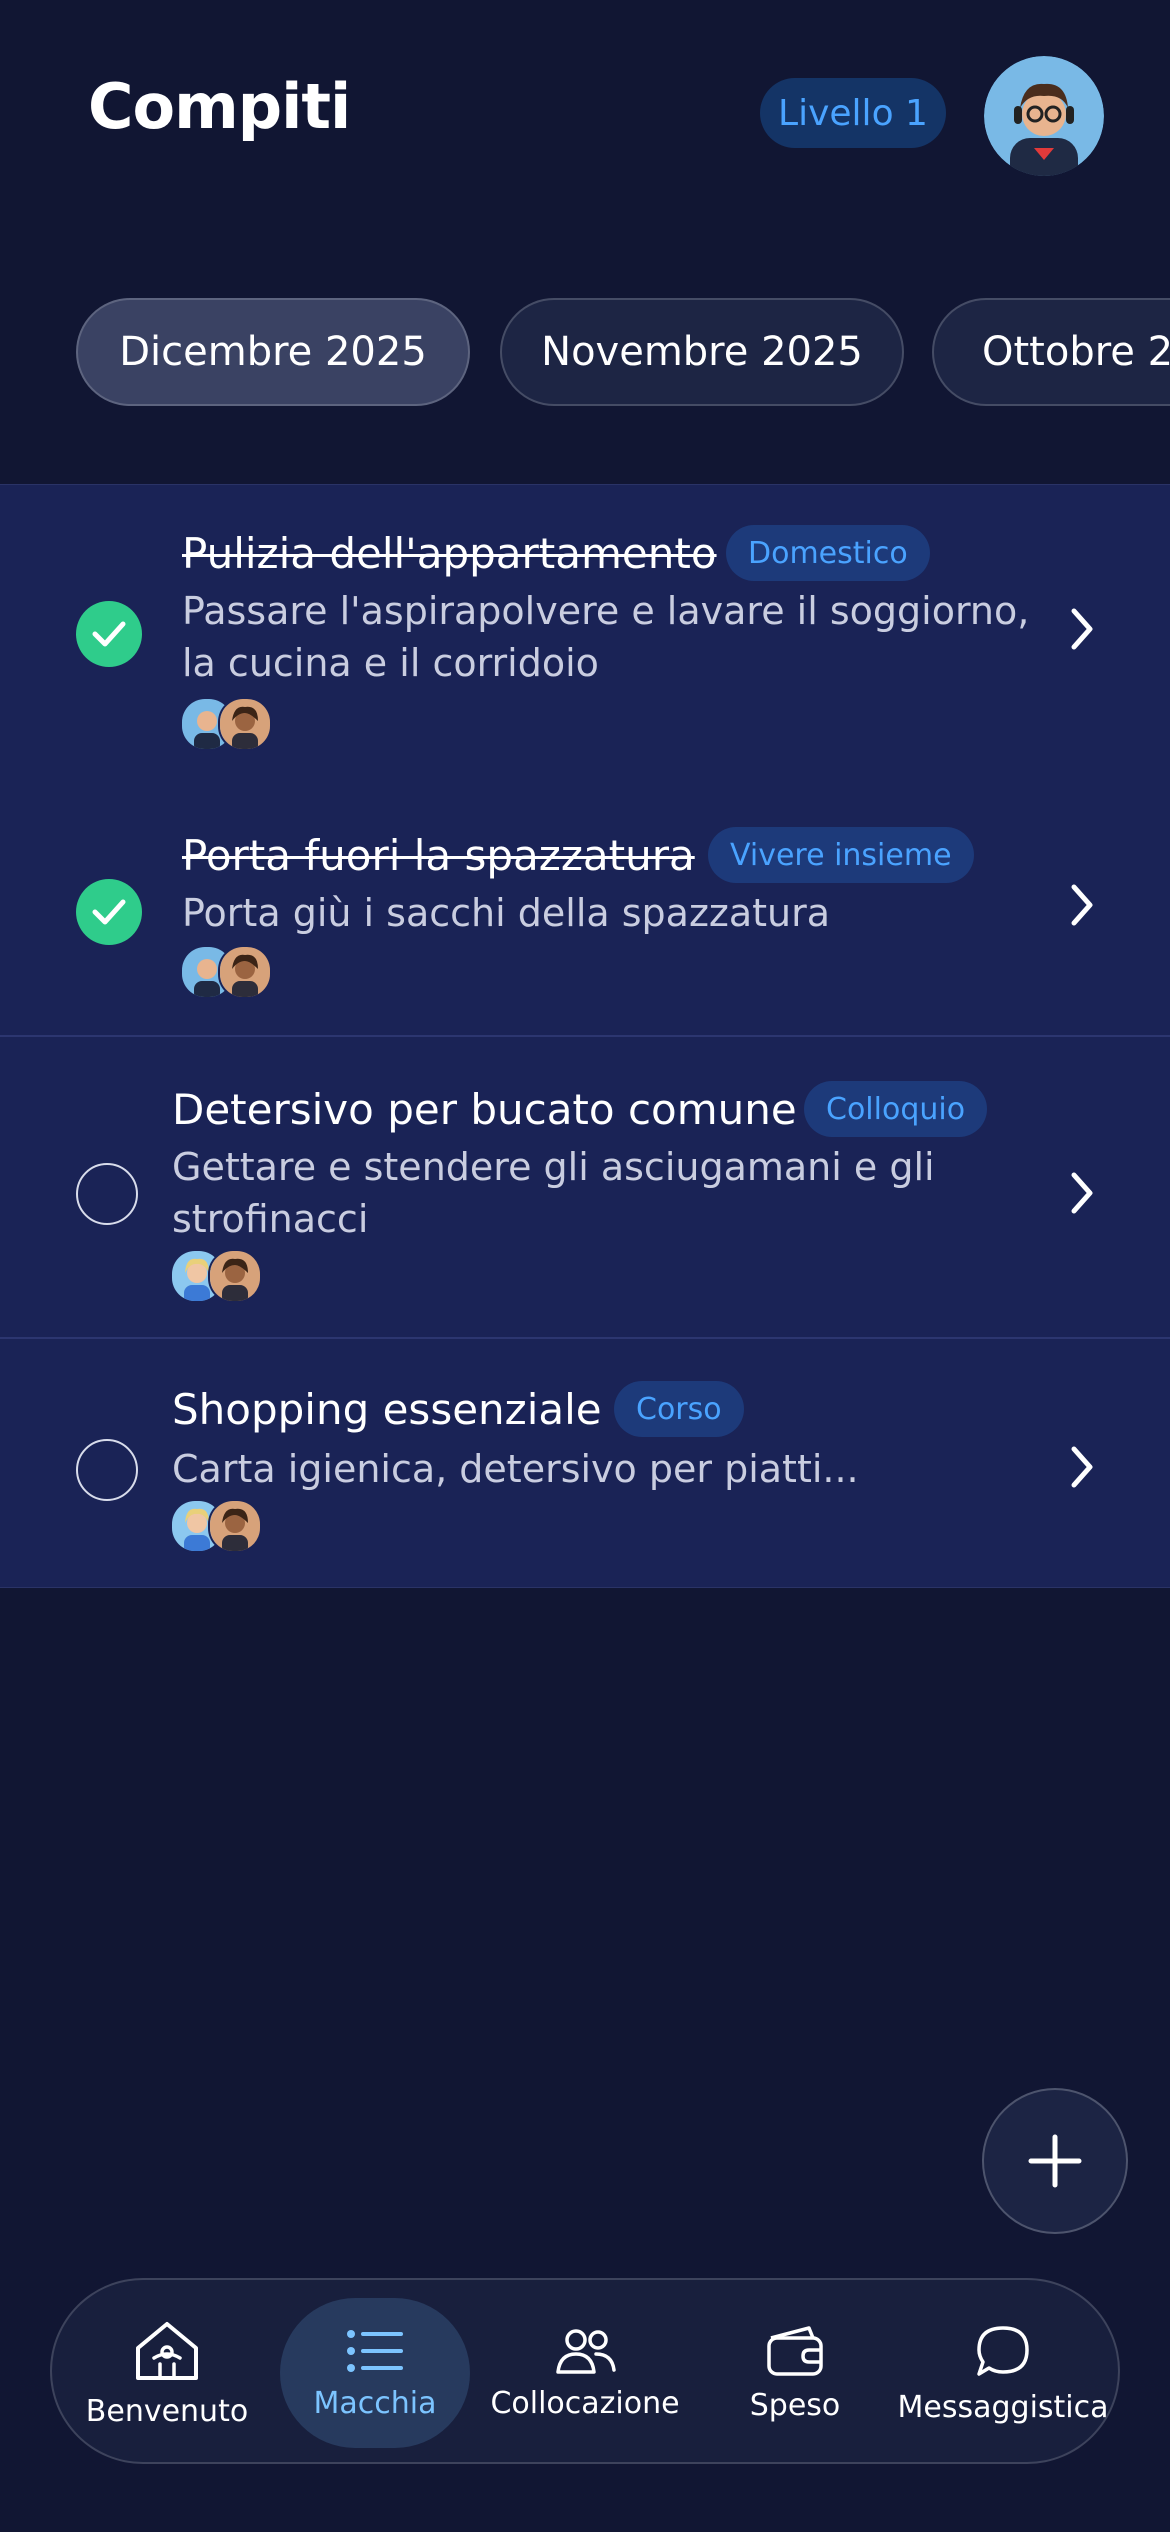  I want to click on people-icon, so click(586, 2351).